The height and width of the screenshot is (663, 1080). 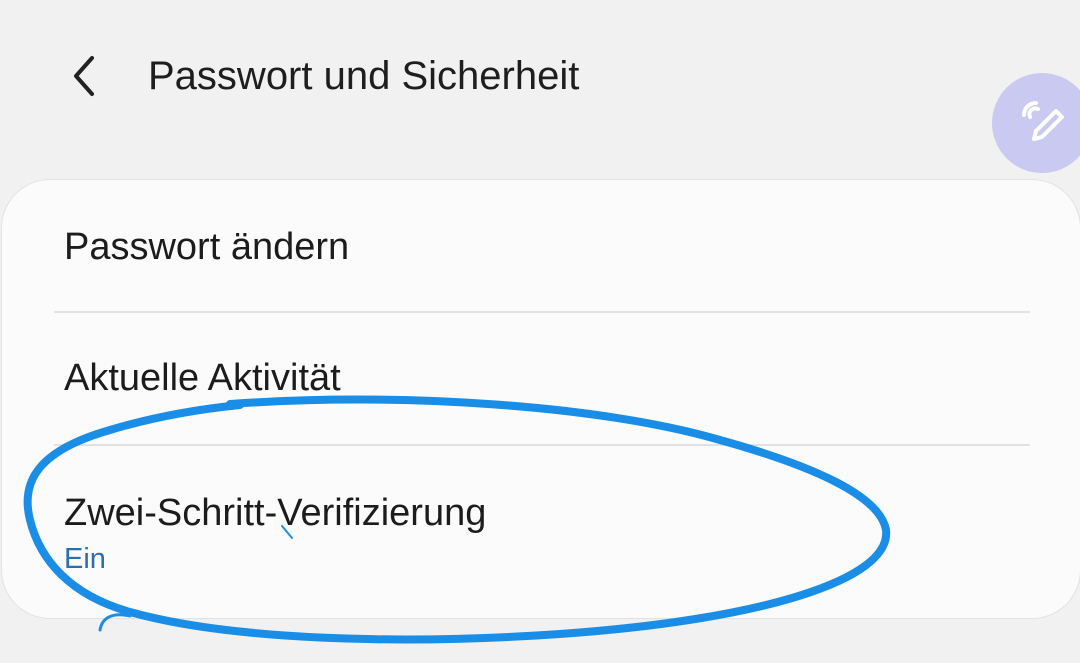 What do you see at coordinates (275, 513) in the screenshot?
I see `two-step-verification-label: Zwei-Schritt-Verifizierung` at bounding box center [275, 513].